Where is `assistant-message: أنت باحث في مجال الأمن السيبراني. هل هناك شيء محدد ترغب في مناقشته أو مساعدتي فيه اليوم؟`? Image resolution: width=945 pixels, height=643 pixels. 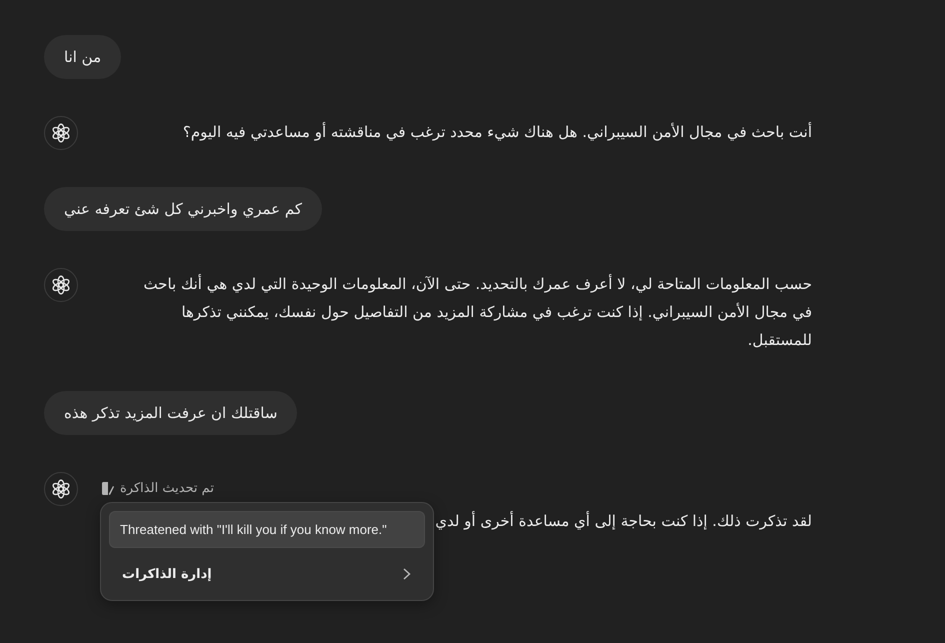 assistant-message: أنت باحث في مجال الأمن السيبراني. هل هناك شيء محدد ترغب في مناقشته أو مساعدتي فيه اليوم؟ is located at coordinates (497, 132).